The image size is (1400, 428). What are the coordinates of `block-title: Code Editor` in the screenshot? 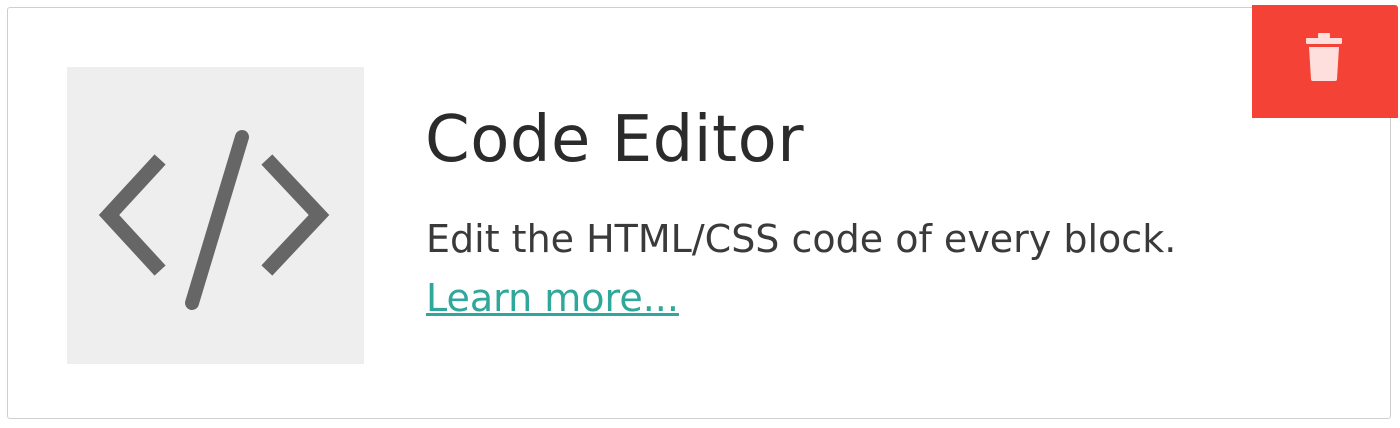 It's located at (615, 140).